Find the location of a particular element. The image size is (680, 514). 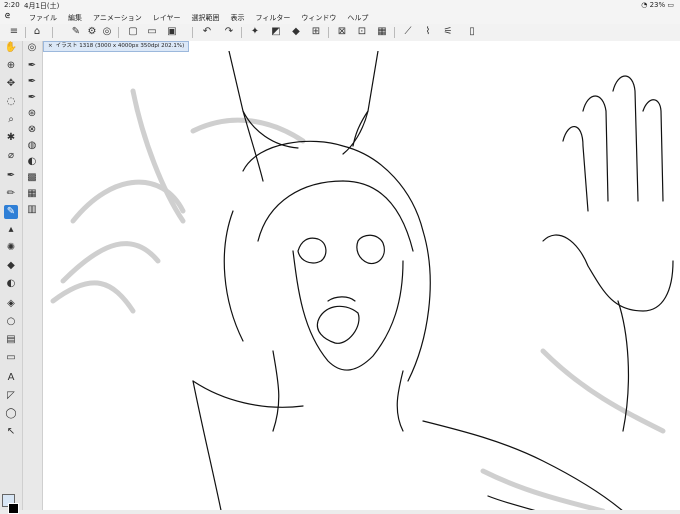

status-time: 2:20 is located at coordinates (12, 5).